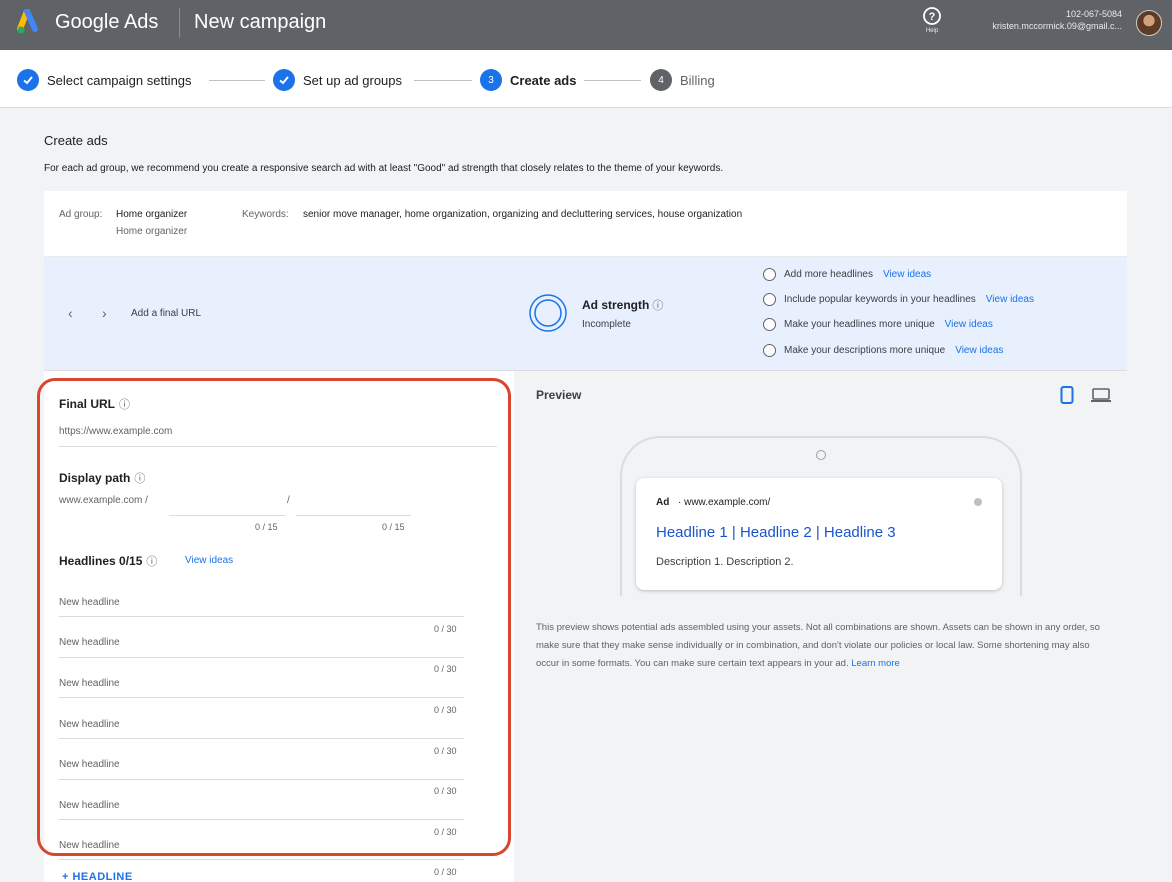  I want to click on page-title: New campaign, so click(260, 22).